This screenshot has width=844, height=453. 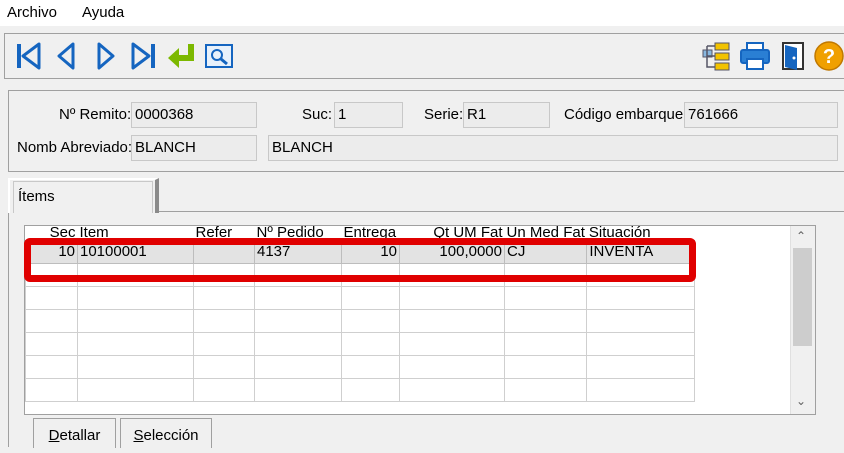 What do you see at coordinates (194, 148) in the screenshot?
I see `nomb-abreviado-field: BLANCH` at bounding box center [194, 148].